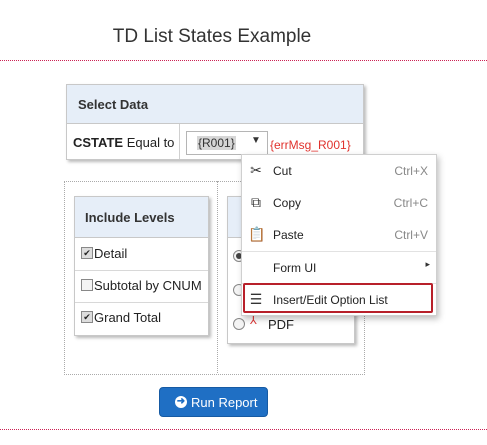 The height and width of the screenshot is (445, 487). I want to click on menu-item-copy: ⧉ Copy Ctrl+C, so click(339, 203).